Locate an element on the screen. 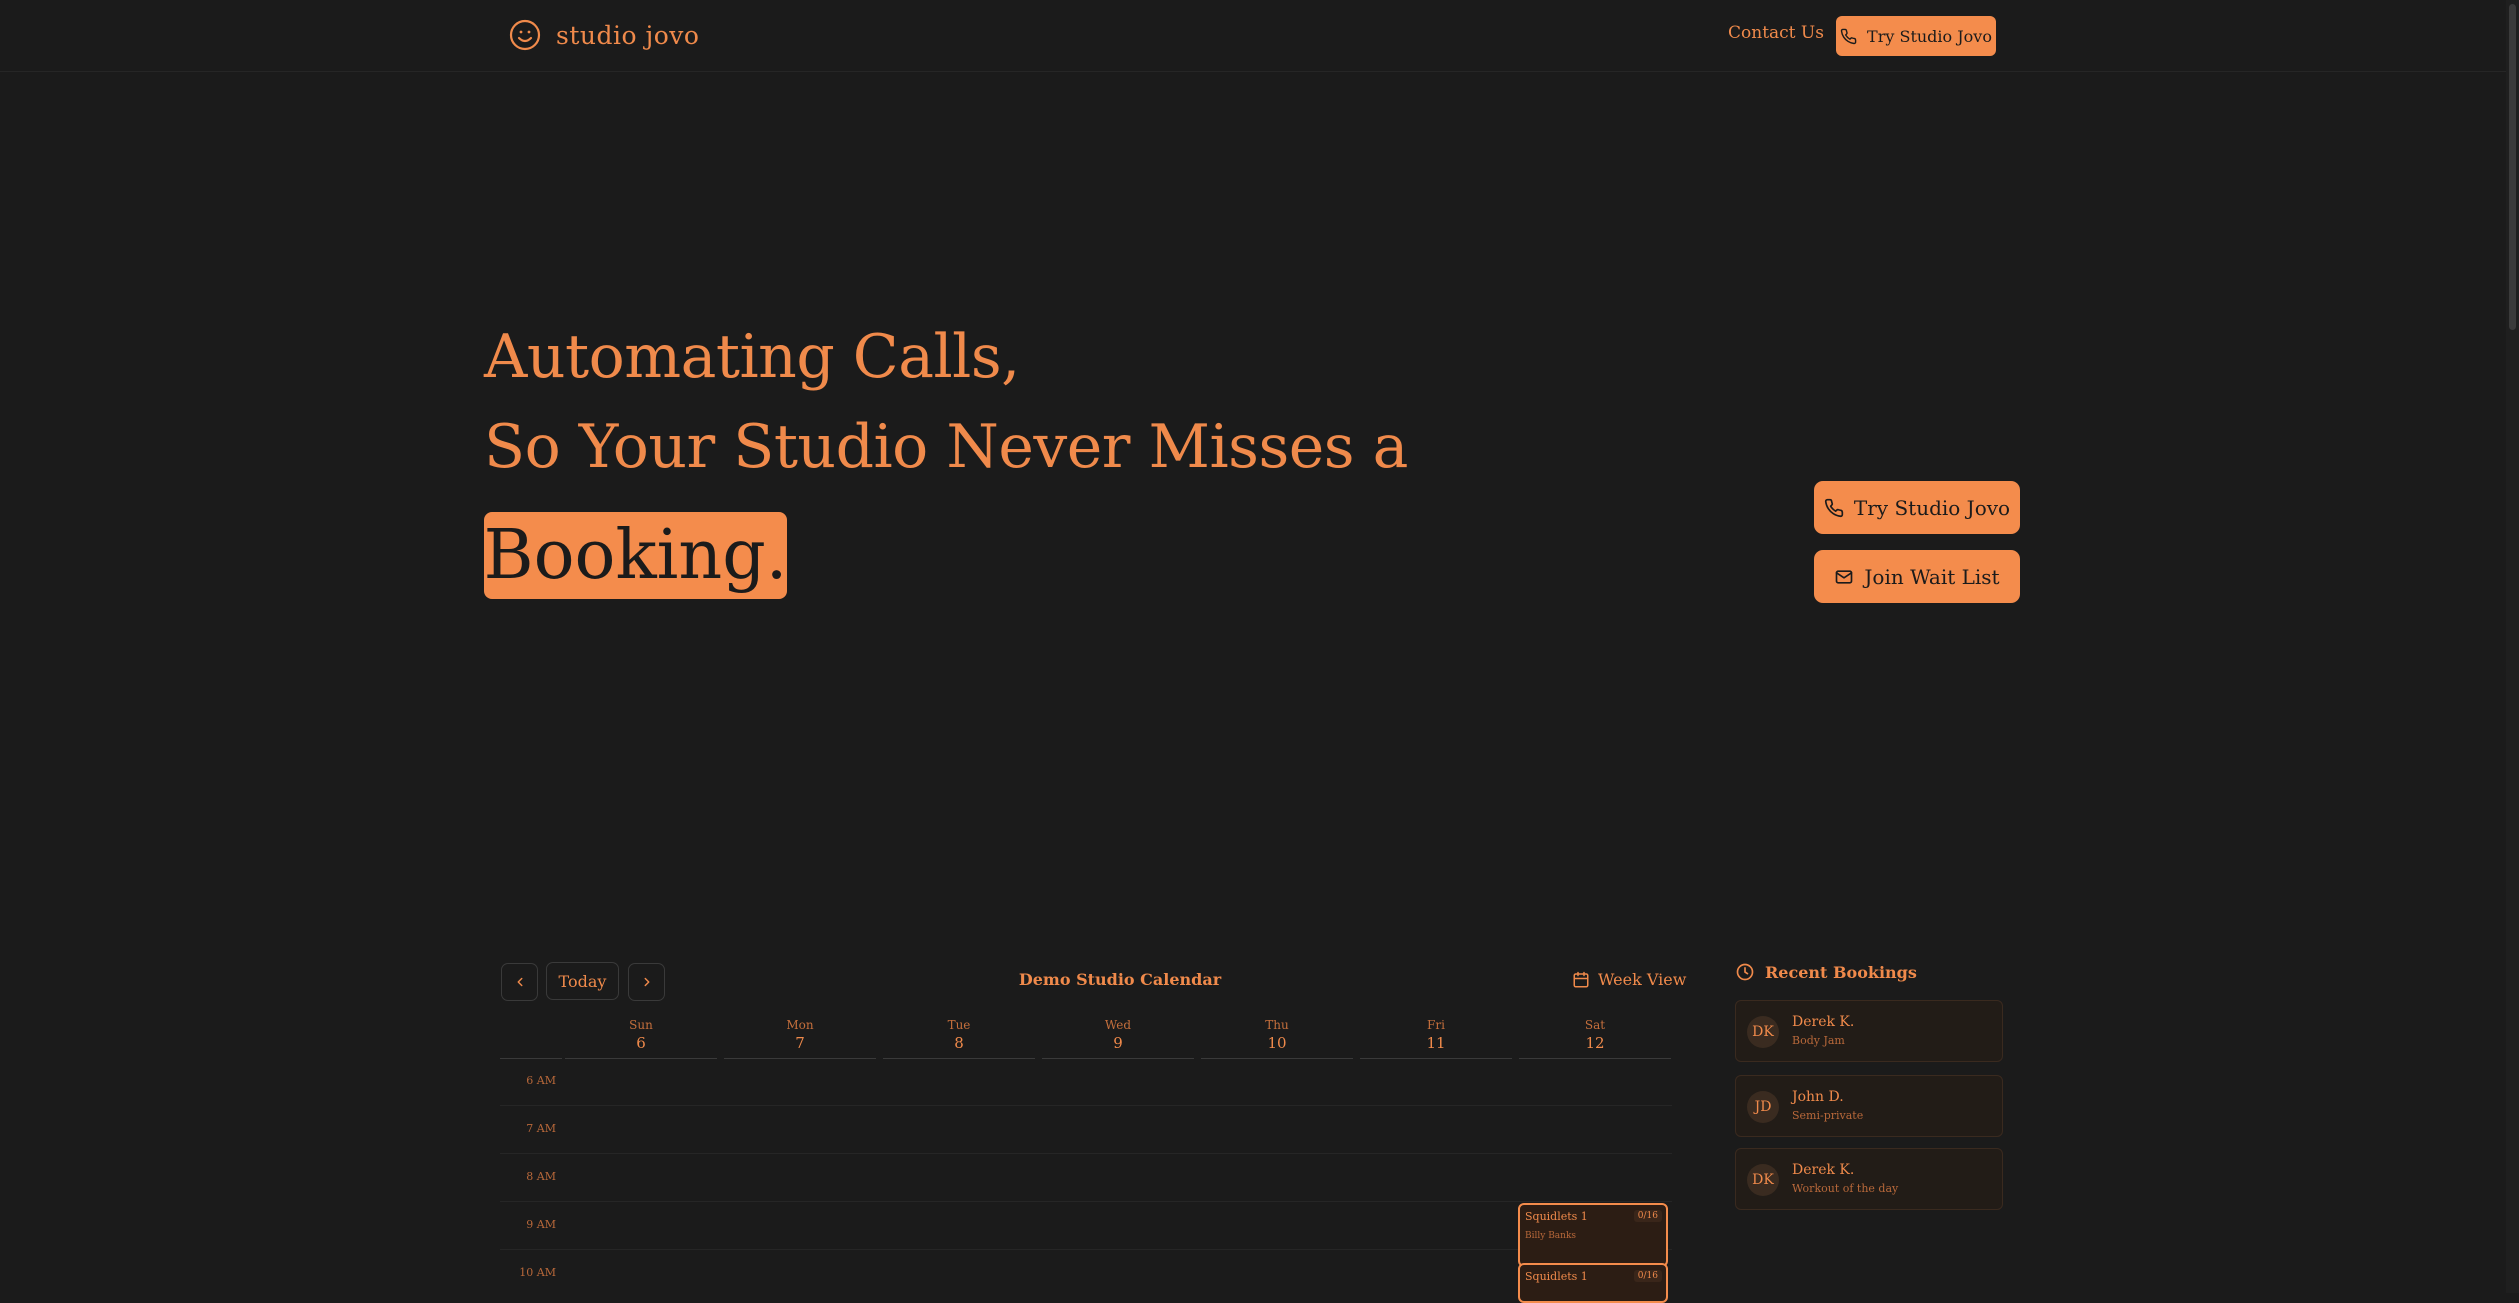 The width and height of the screenshot is (2519, 1303). avatar: JD is located at coordinates (1763, 1107).